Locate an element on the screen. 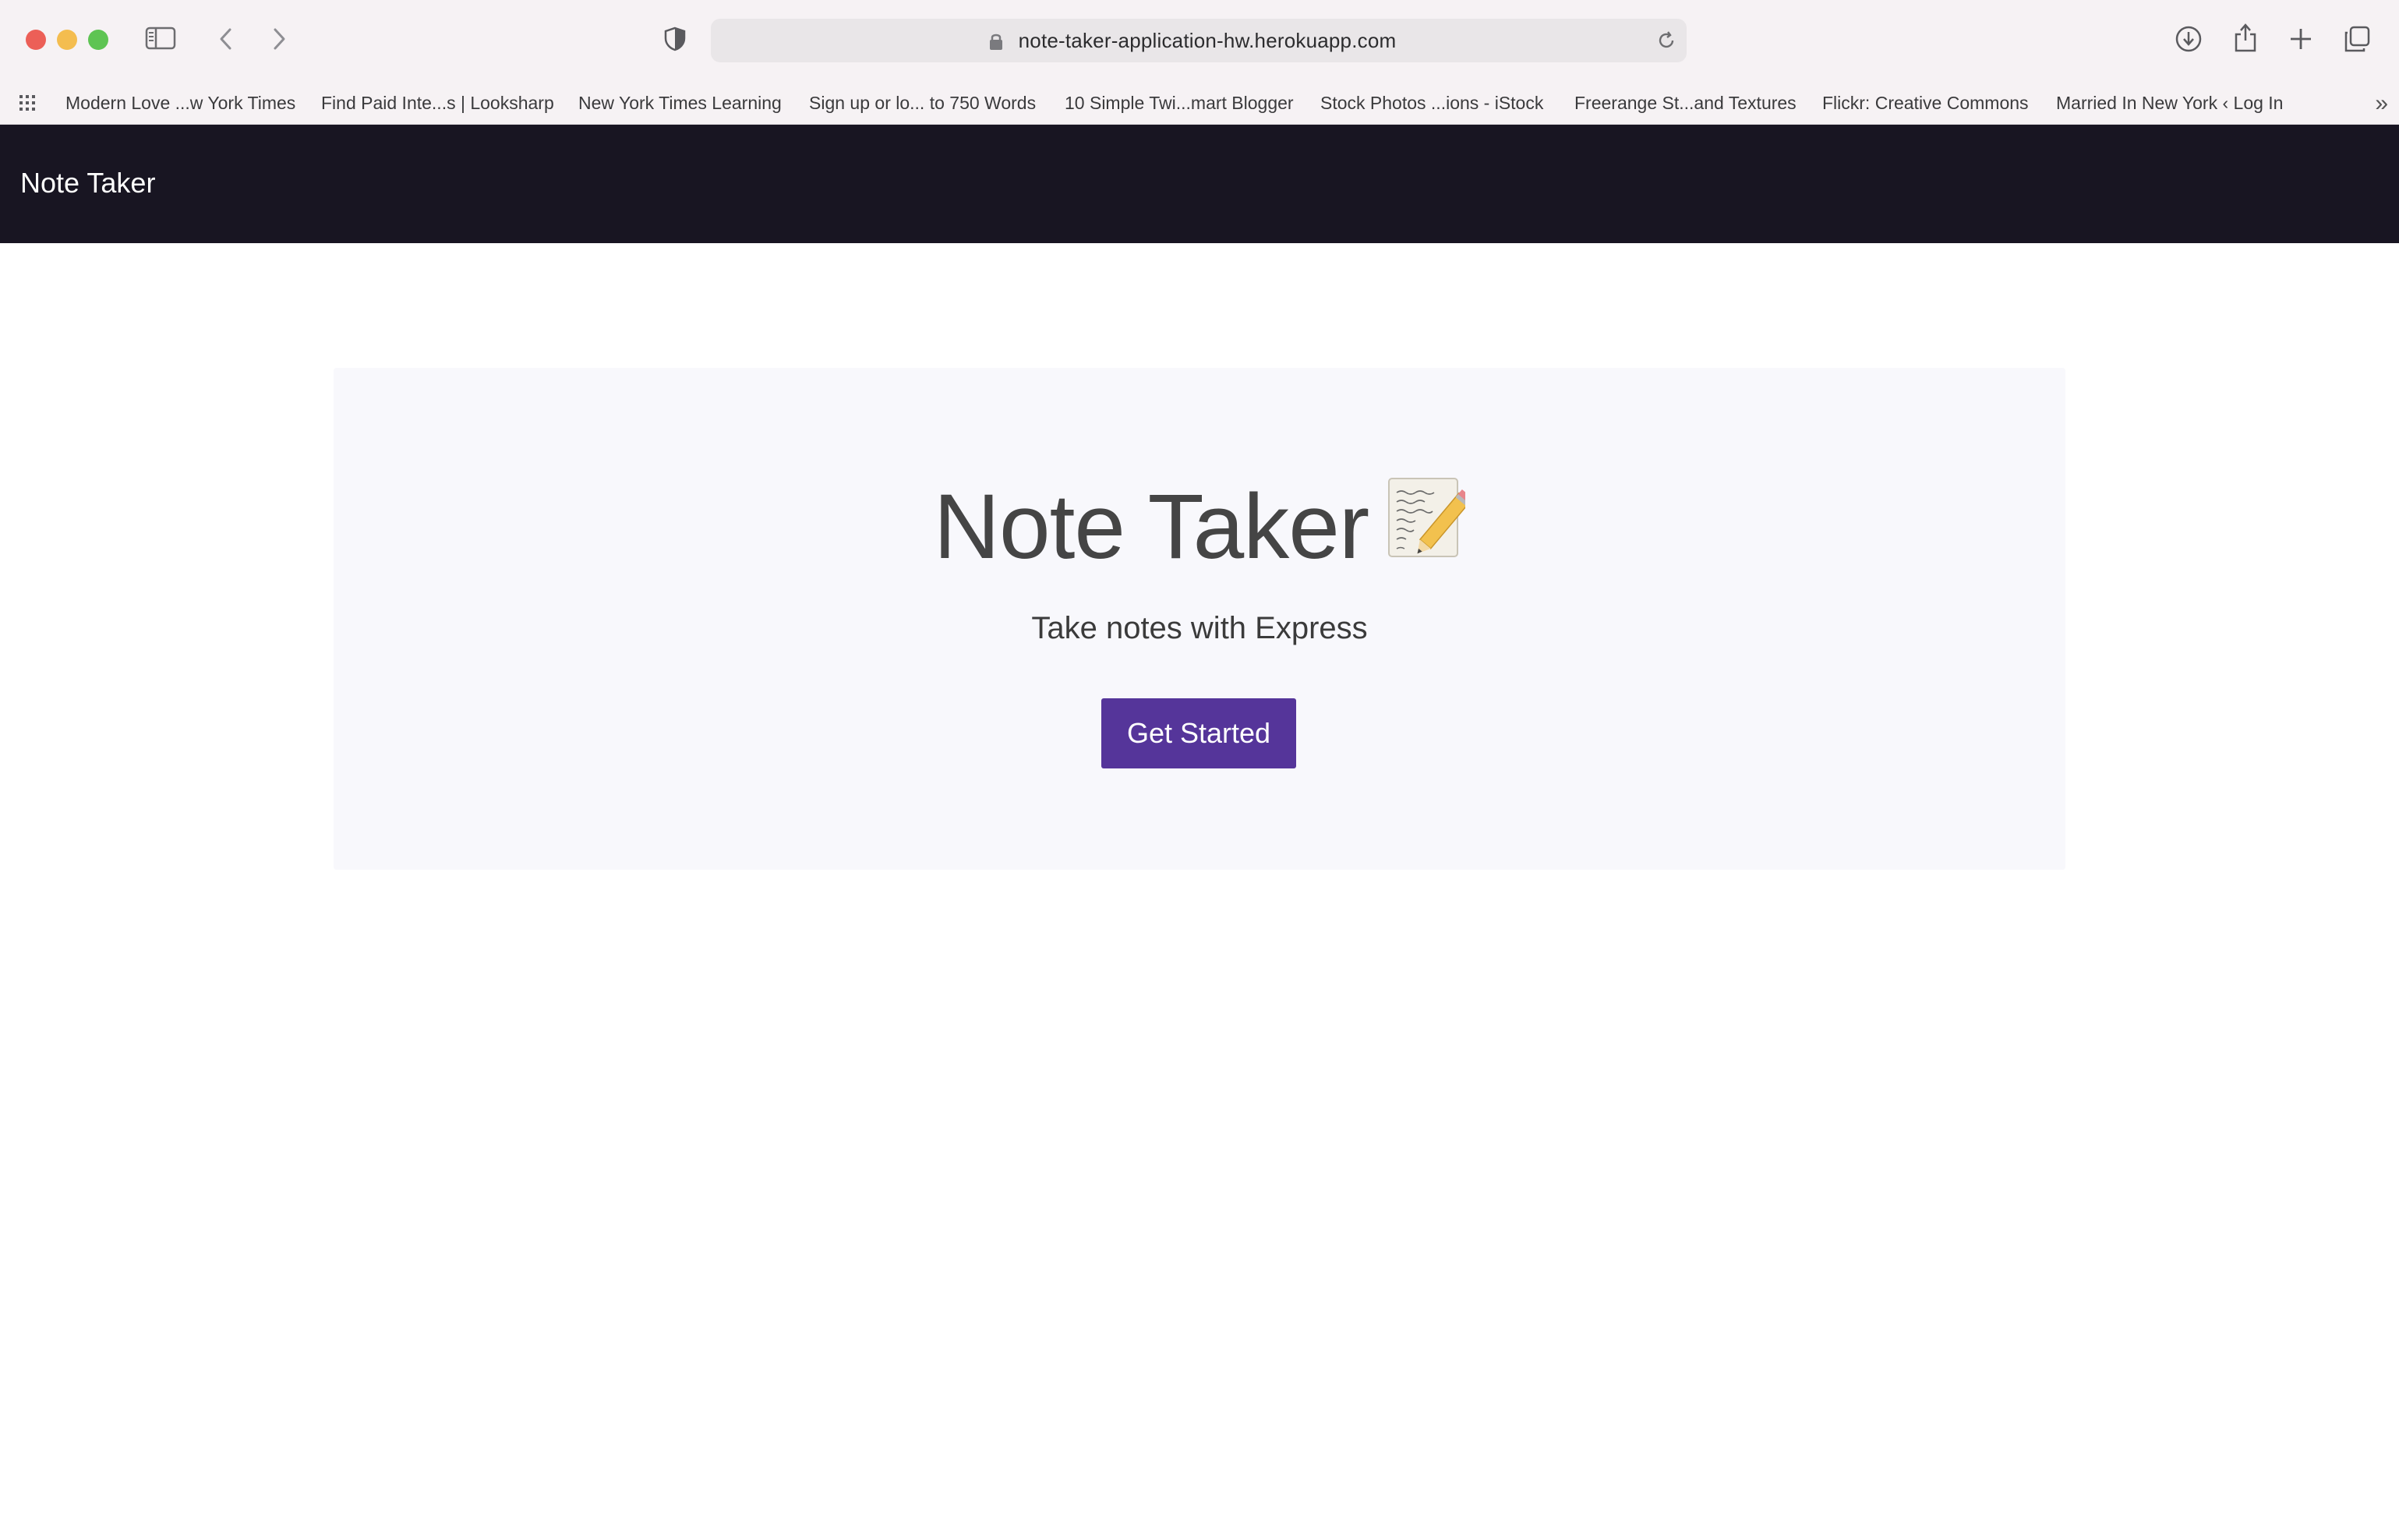  share-icon is located at coordinates (2245, 37).